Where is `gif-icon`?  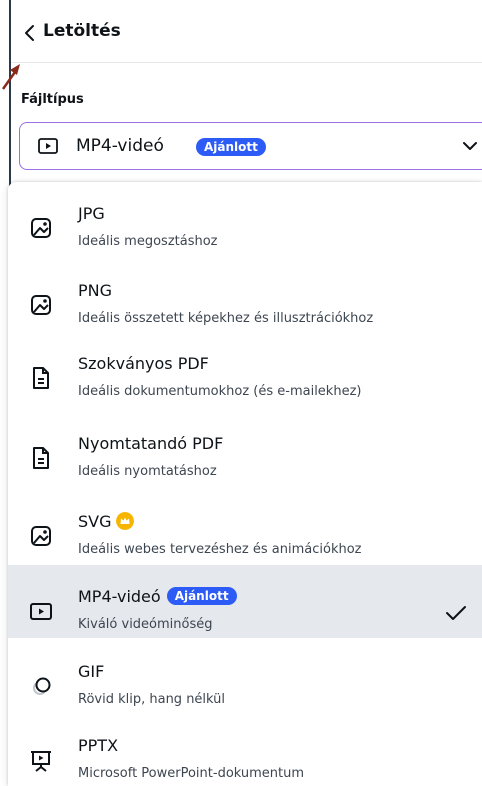 gif-icon is located at coordinates (42, 686).